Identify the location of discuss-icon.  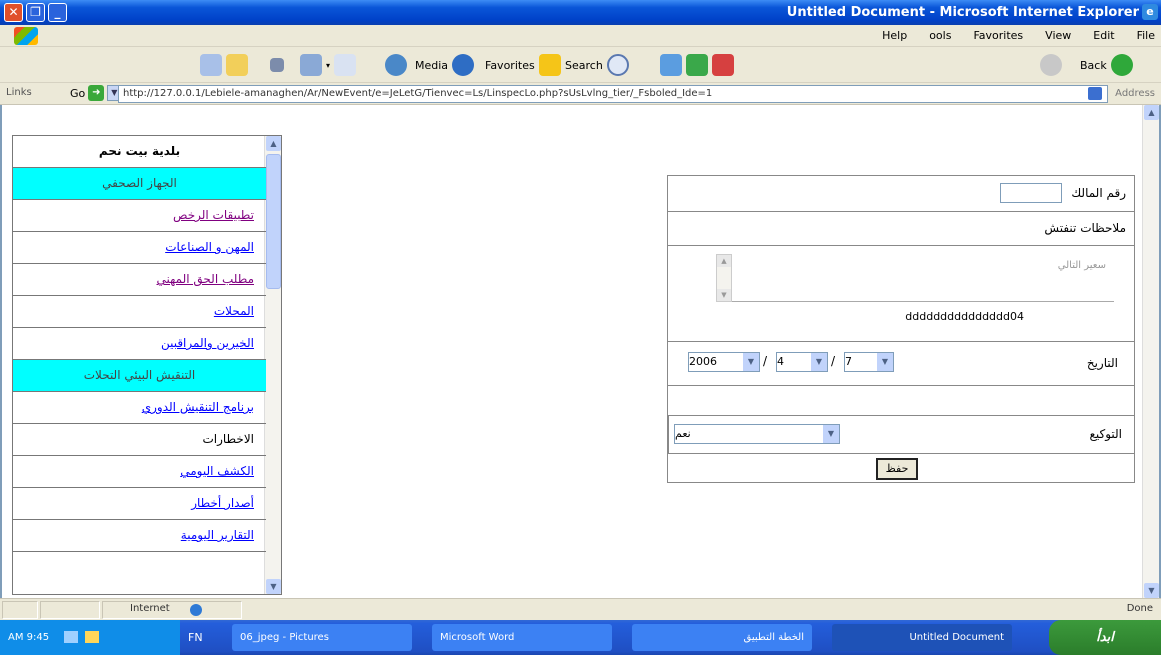
(277, 65).